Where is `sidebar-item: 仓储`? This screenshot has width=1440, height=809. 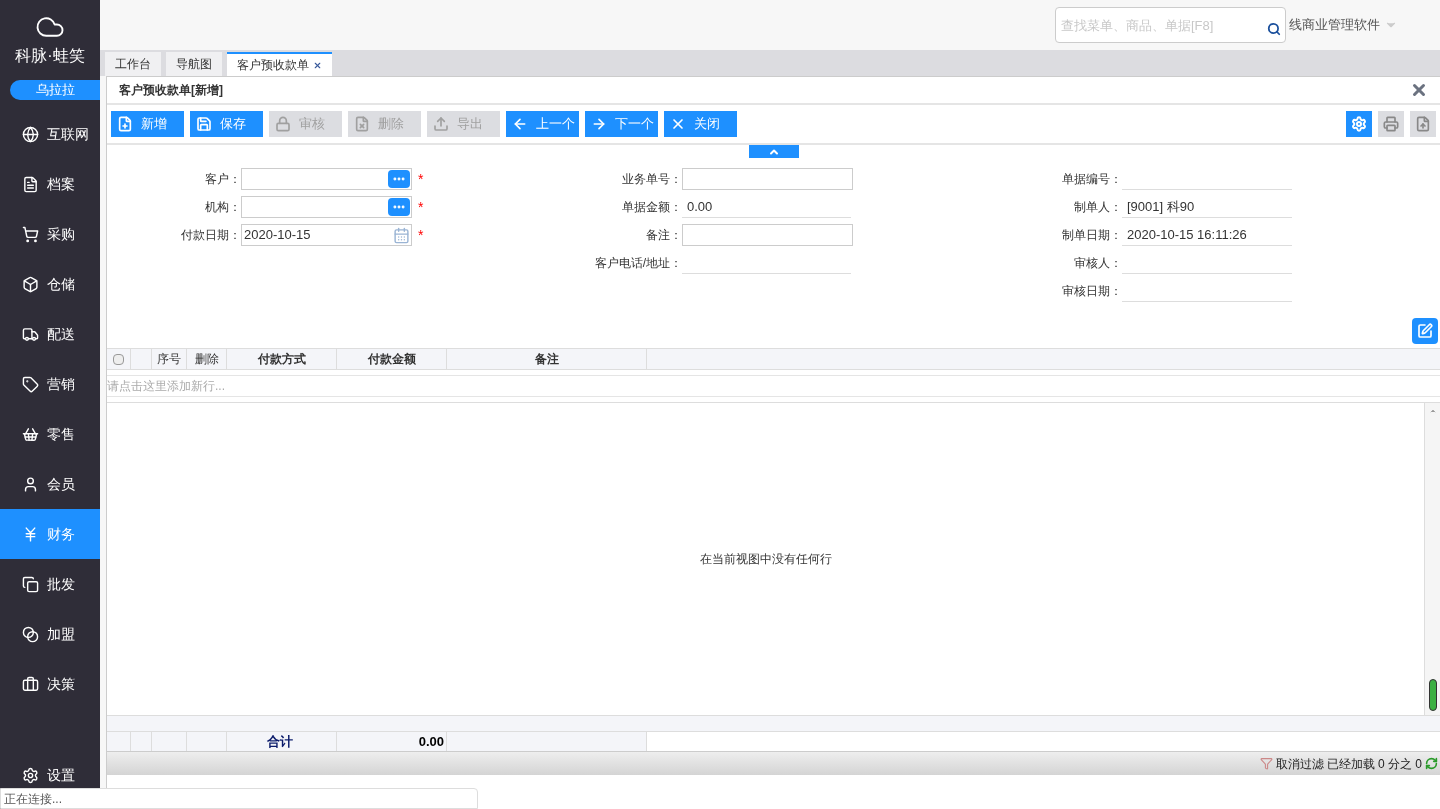 sidebar-item: 仓储 is located at coordinates (50, 284).